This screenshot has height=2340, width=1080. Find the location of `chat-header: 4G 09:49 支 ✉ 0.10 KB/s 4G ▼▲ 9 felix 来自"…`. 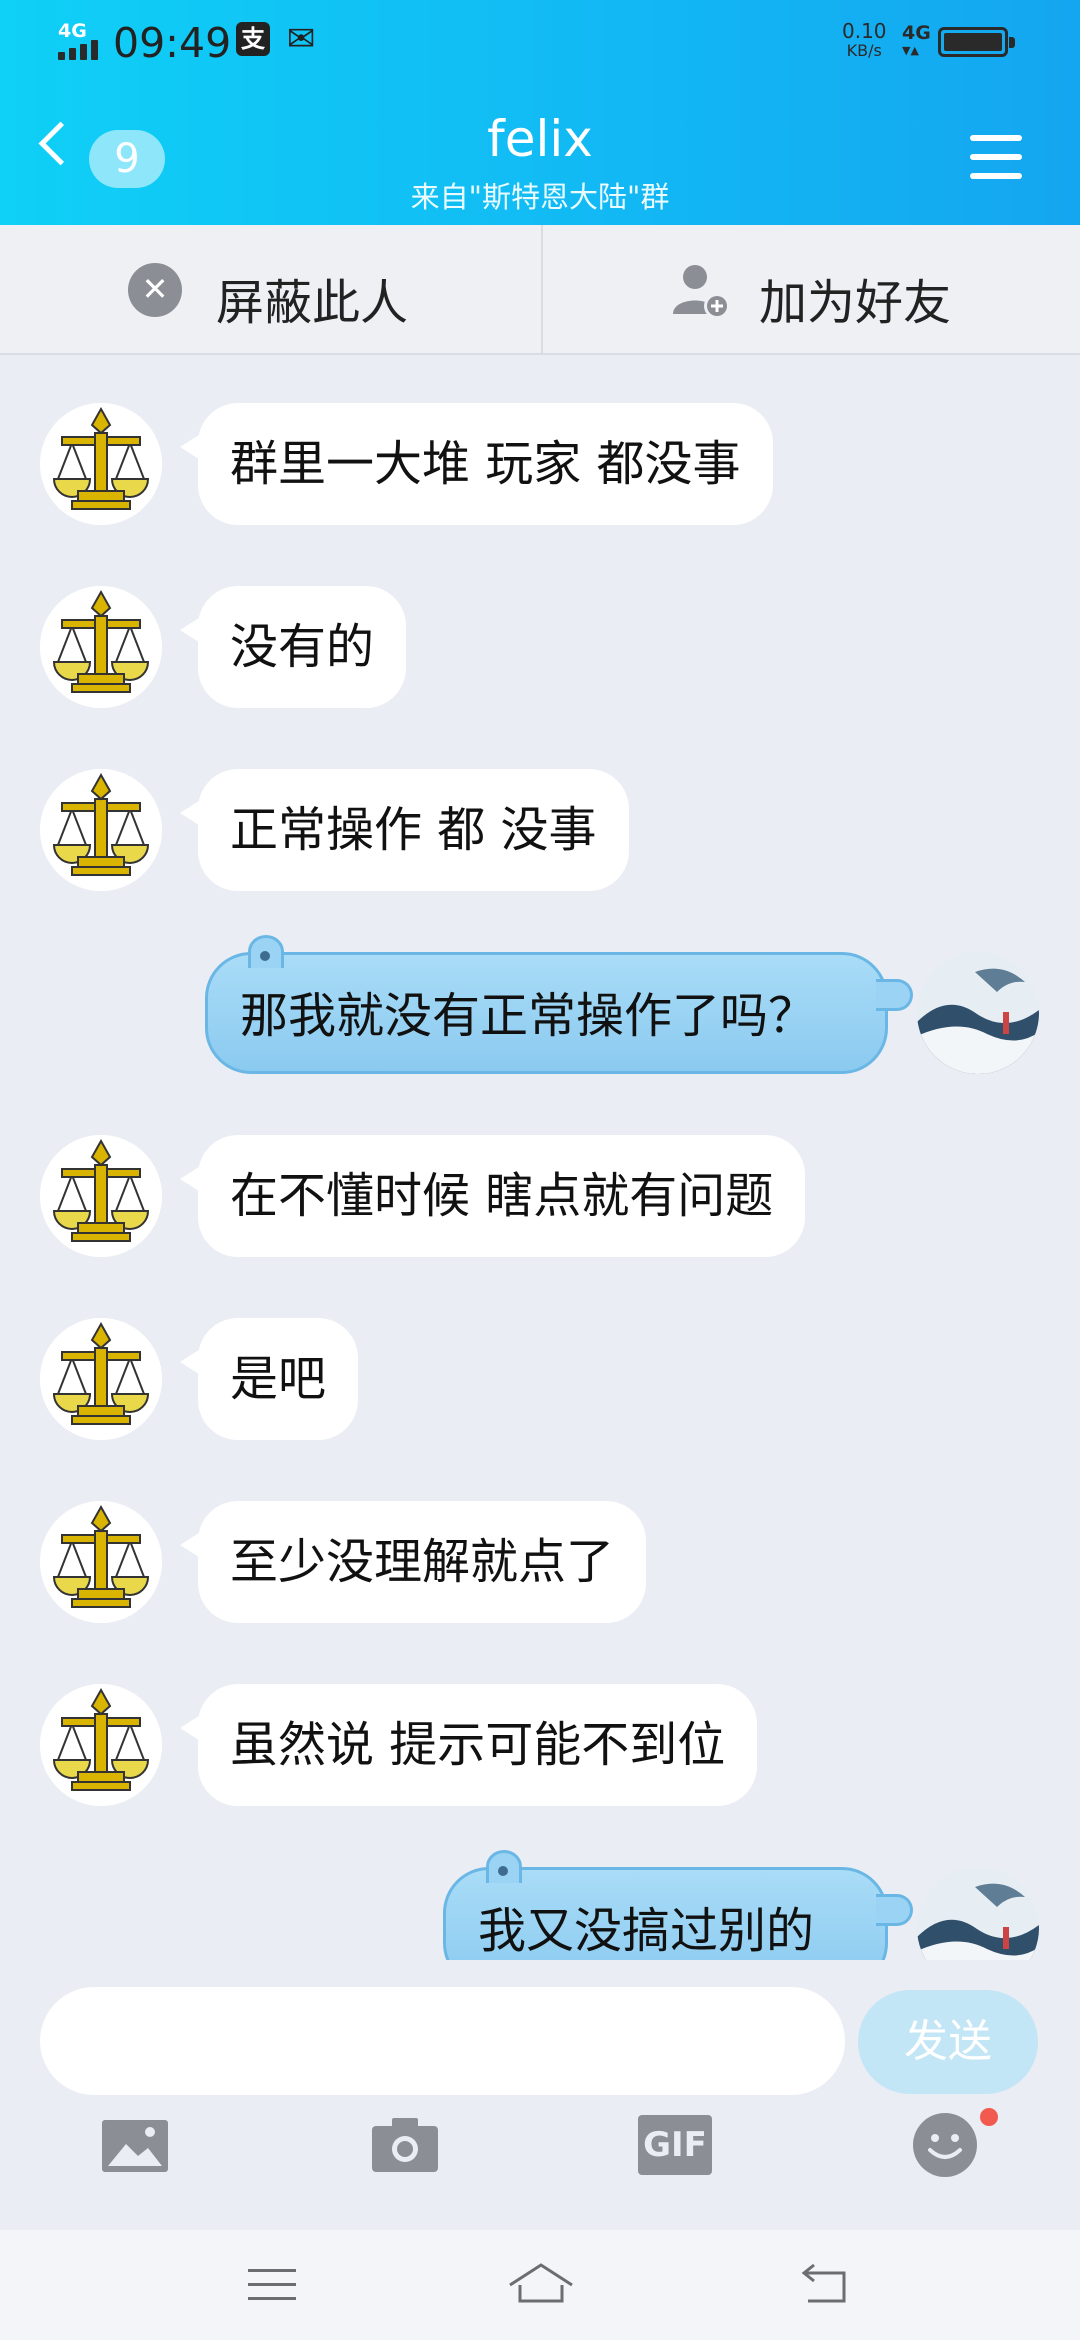

chat-header: 4G 09:49 支 ✉ 0.10 KB/s 4G ▼▲ 9 felix 来自"… is located at coordinates (540, 112).